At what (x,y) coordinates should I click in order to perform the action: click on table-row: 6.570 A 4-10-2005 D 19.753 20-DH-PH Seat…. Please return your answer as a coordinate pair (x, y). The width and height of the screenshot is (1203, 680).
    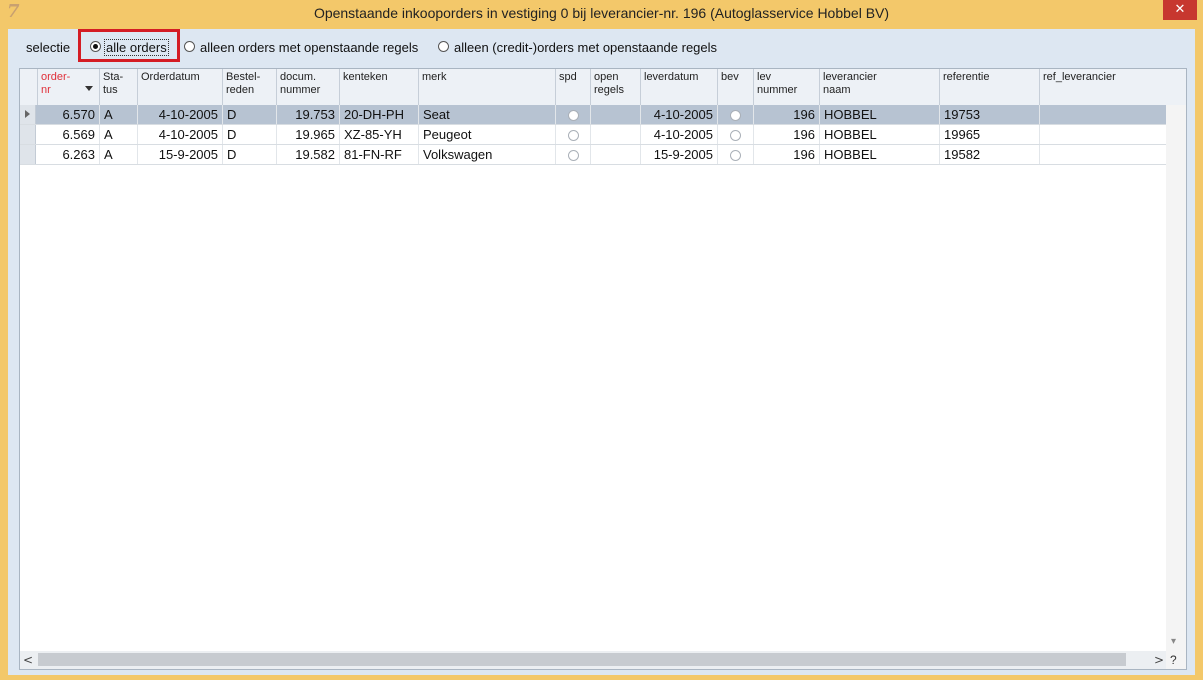
    Looking at the image, I should click on (593, 114).